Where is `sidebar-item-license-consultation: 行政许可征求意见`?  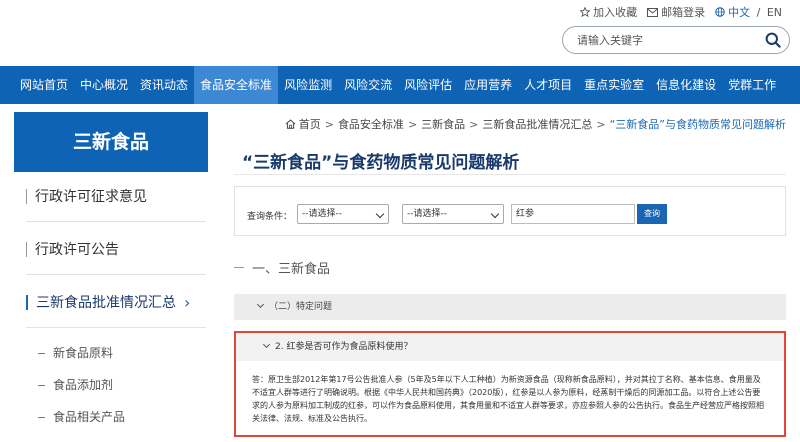 sidebar-item-license-consultation: 行政许可征求意见 is located at coordinates (116, 196).